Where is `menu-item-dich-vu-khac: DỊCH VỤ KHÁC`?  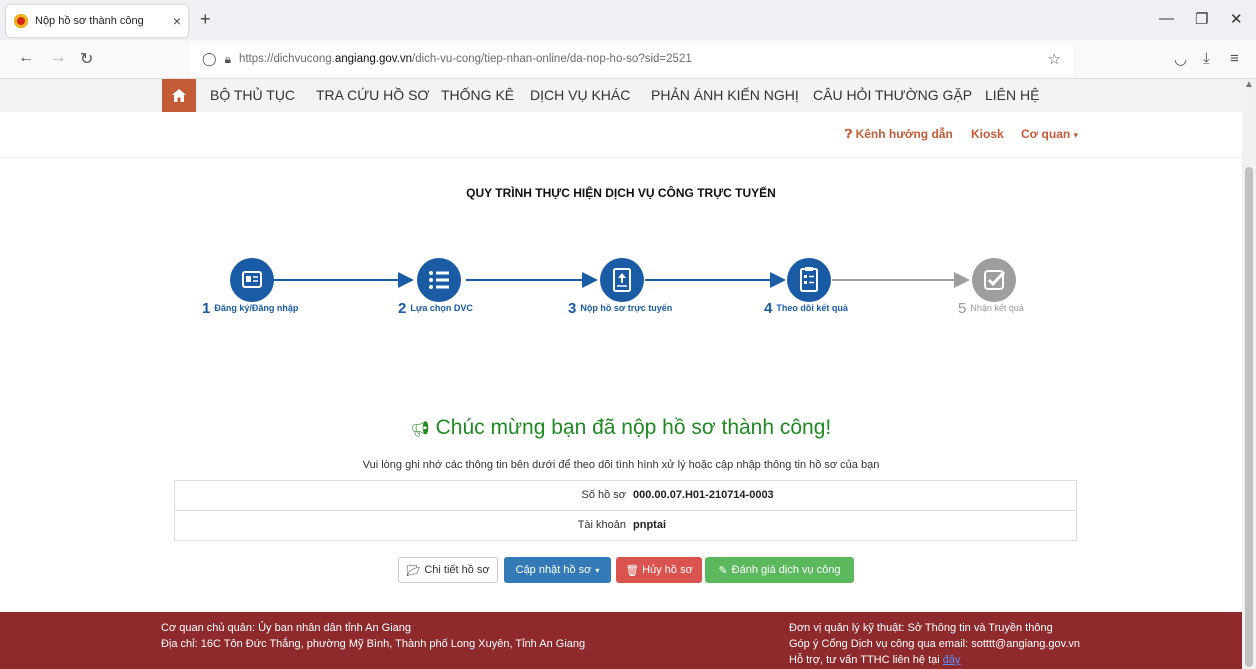
menu-item-dich-vu-khac: DỊCH VỤ KHÁC is located at coordinates (580, 95).